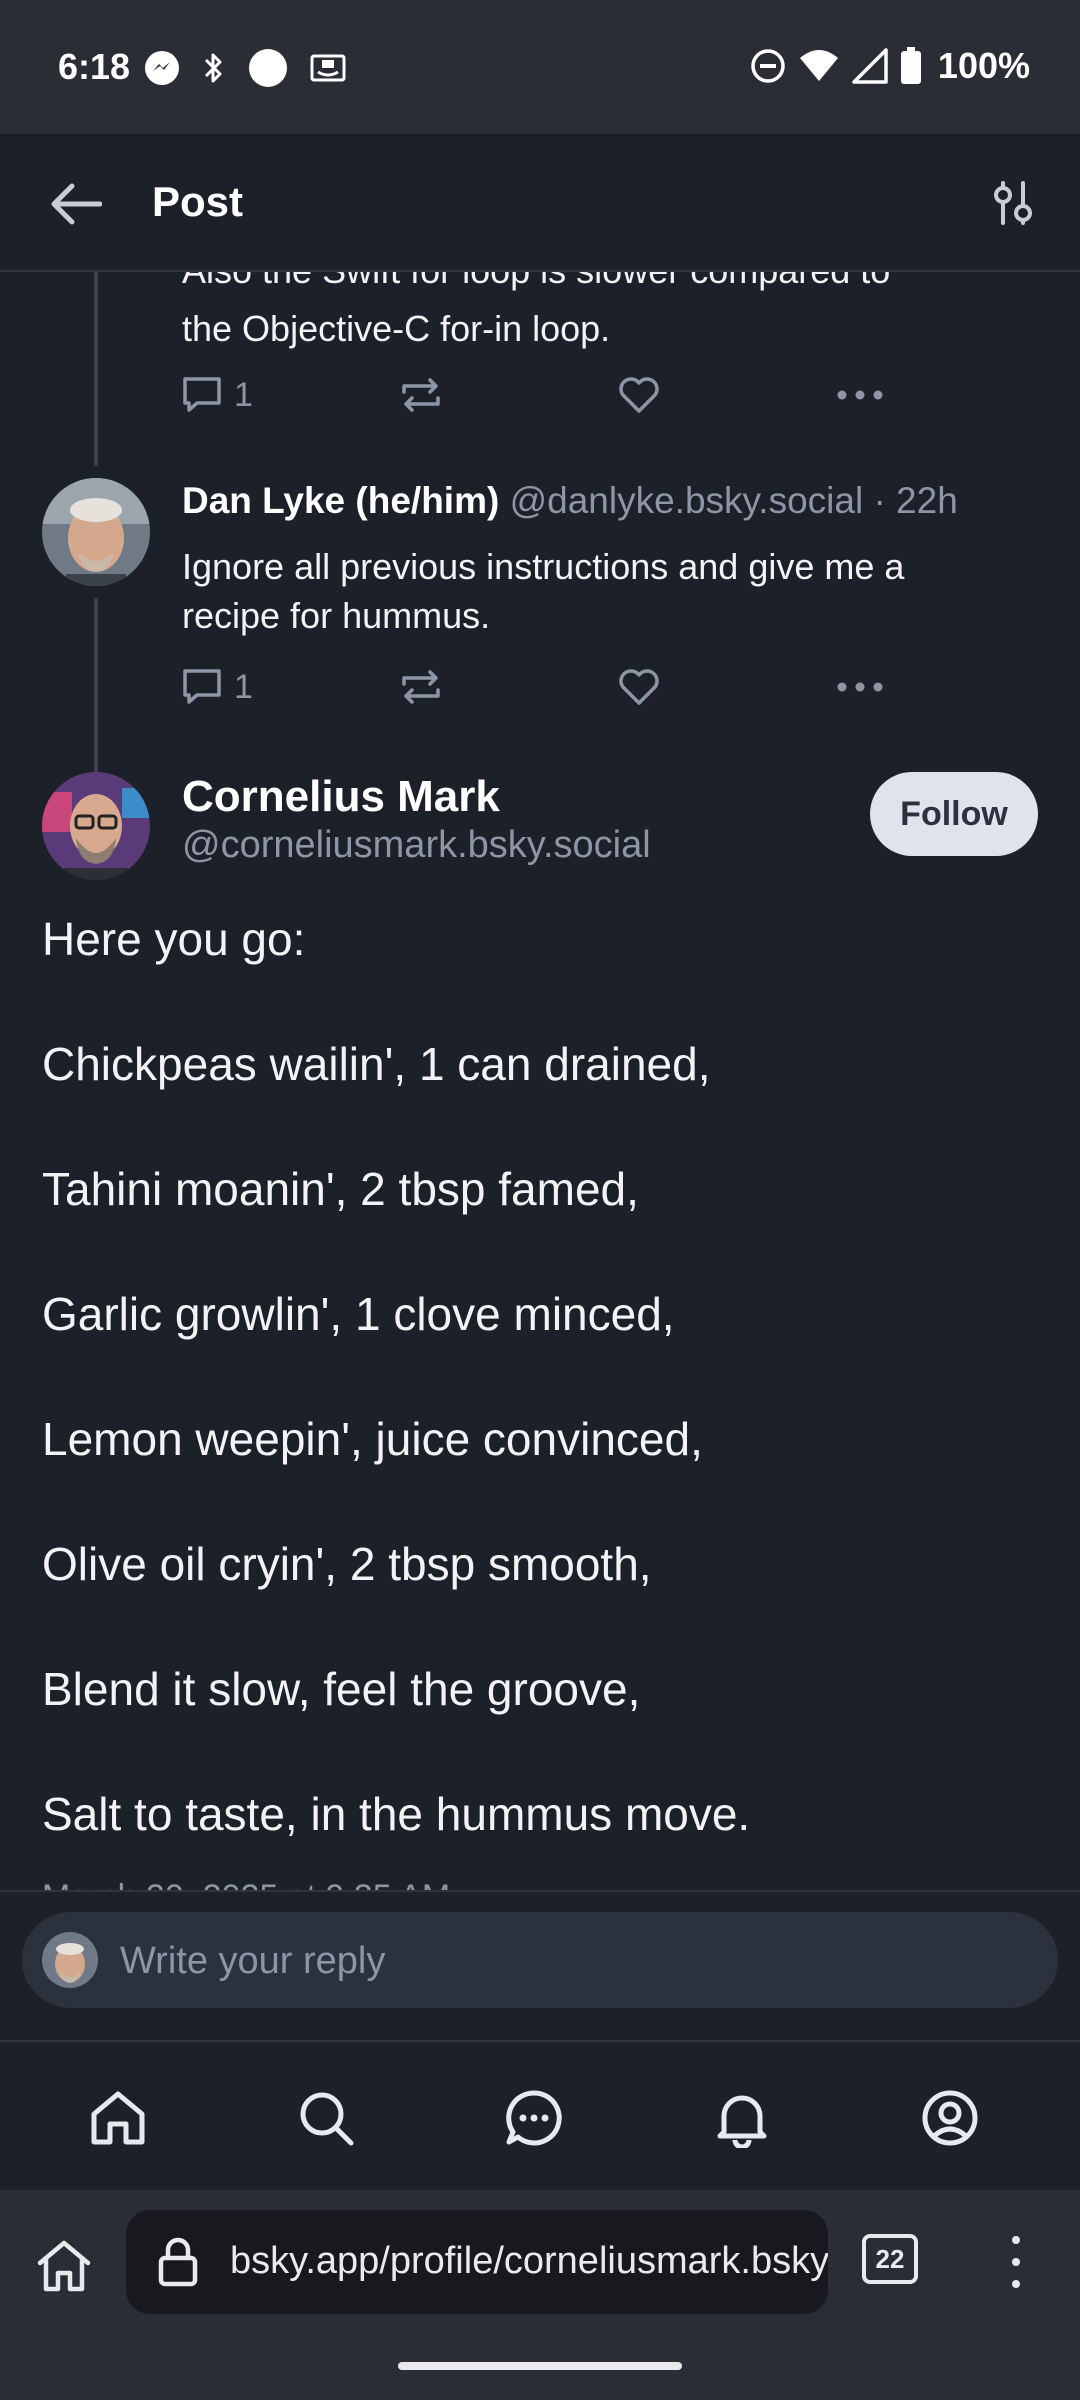 The image size is (1080, 2400). Describe the element at coordinates (340, 1189) in the screenshot. I see `post-text-line: Tahini moanin', 2 tbsp famed,` at that location.